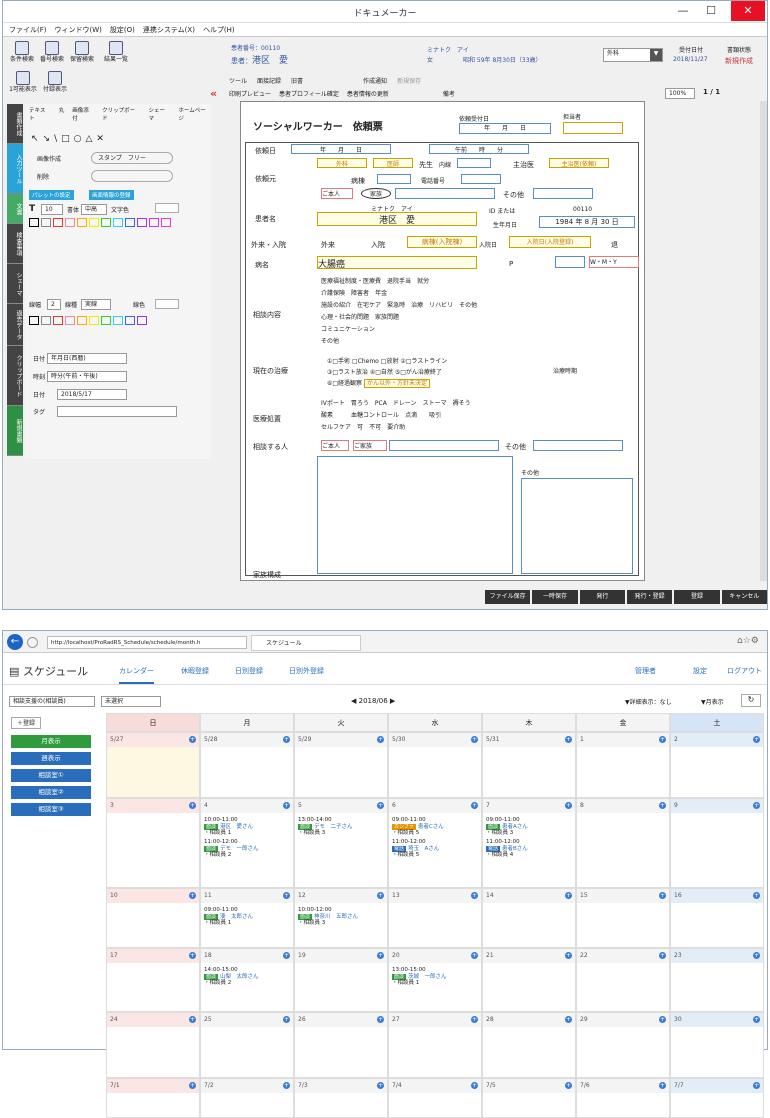 This screenshot has height=1118, width=770. I want to click on event-person: 茨城 一郎さん, so click(427, 977).